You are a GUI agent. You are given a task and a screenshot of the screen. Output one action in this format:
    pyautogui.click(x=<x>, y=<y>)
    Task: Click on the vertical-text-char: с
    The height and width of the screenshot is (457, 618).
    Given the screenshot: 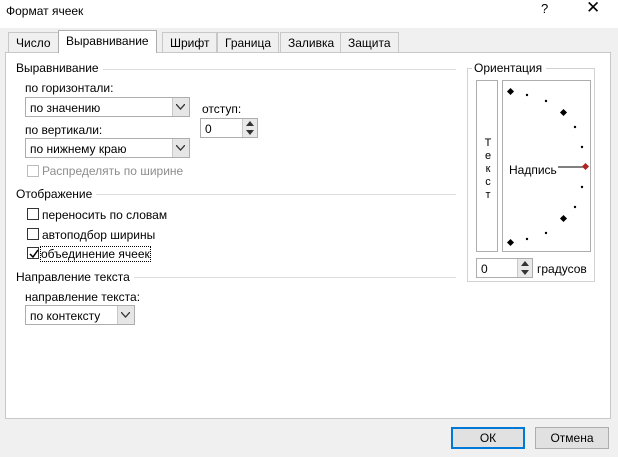 What is the action you would take?
    pyautogui.click(x=488, y=182)
    